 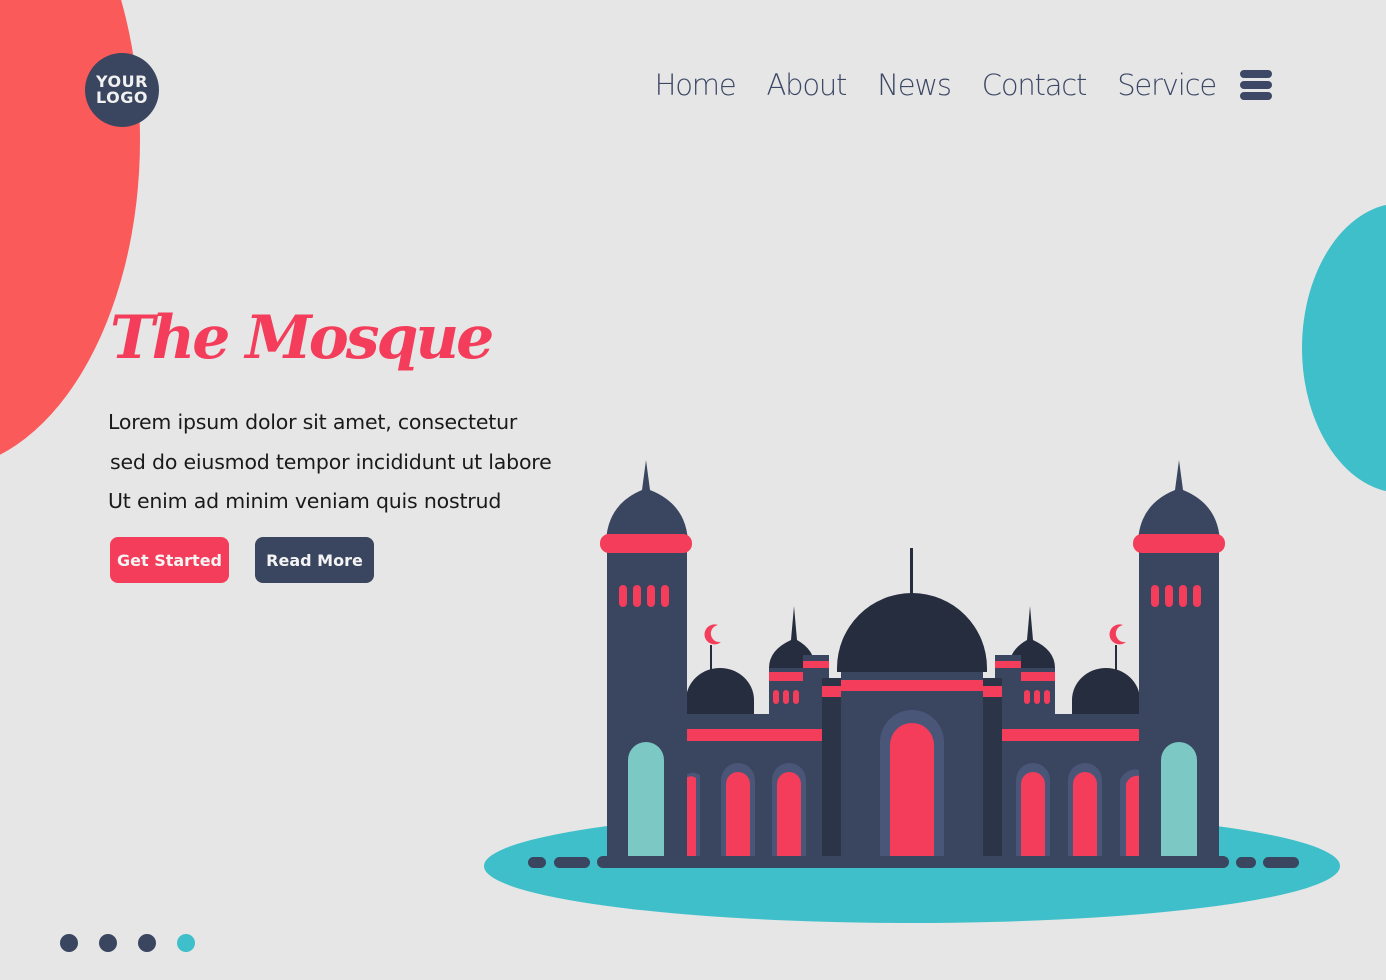 What do you see at coordinates (1035, 85) in the screenshot?
I see `nav-contact: Contact` at bounding box center [1035, 85].